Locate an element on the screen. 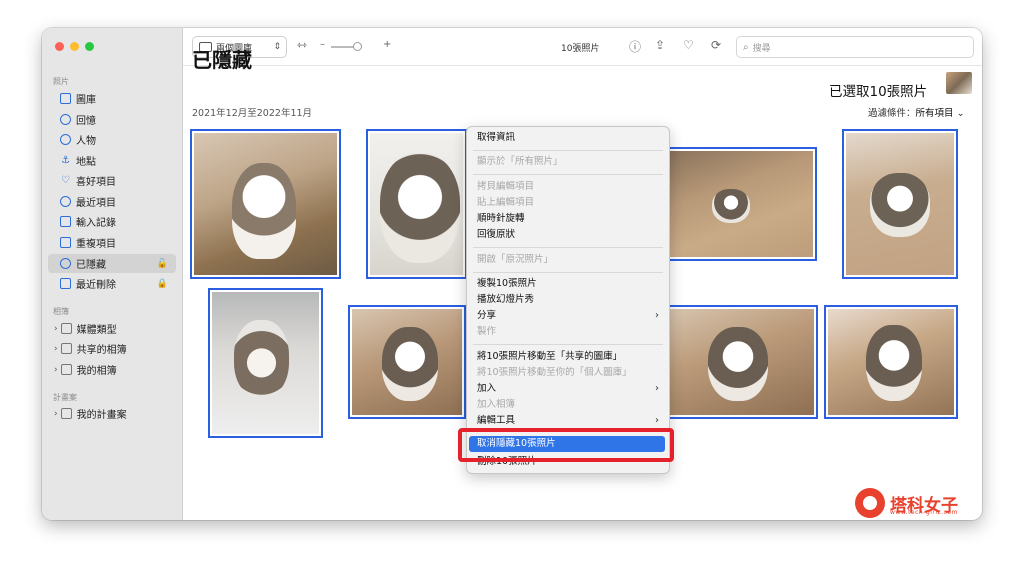  section-albums-heading: 相簿 is located at coordinates (61, 311).